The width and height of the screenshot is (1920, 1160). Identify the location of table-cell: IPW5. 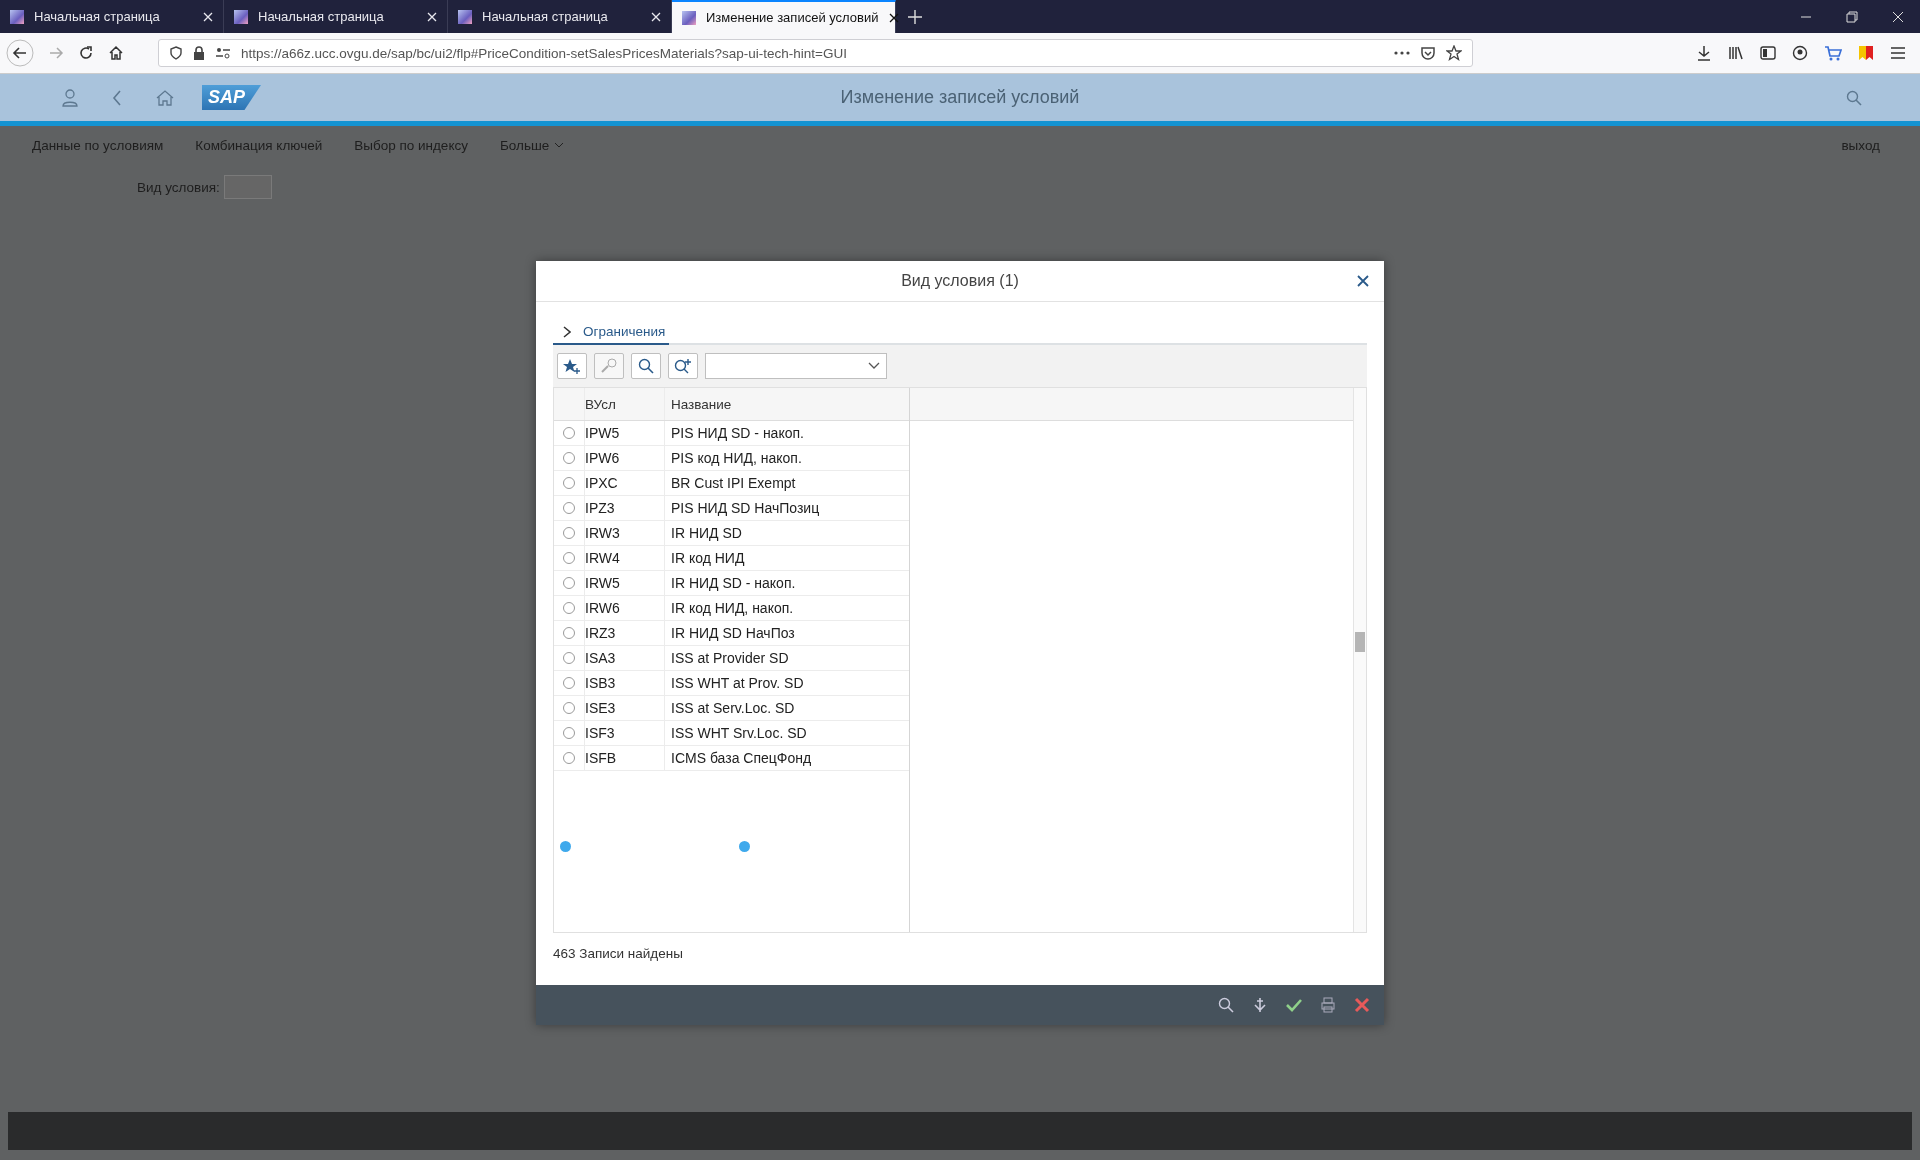
(625, 433).